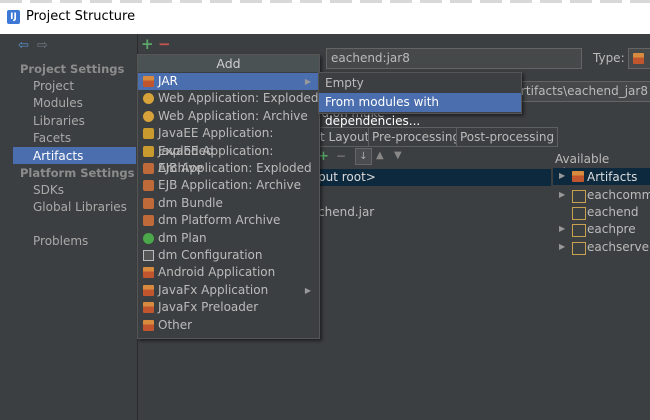 The image size is (650, 420). Describe the element at coordinates (609, 58) in the screenshot. I see `type-label: Type:` at that location.